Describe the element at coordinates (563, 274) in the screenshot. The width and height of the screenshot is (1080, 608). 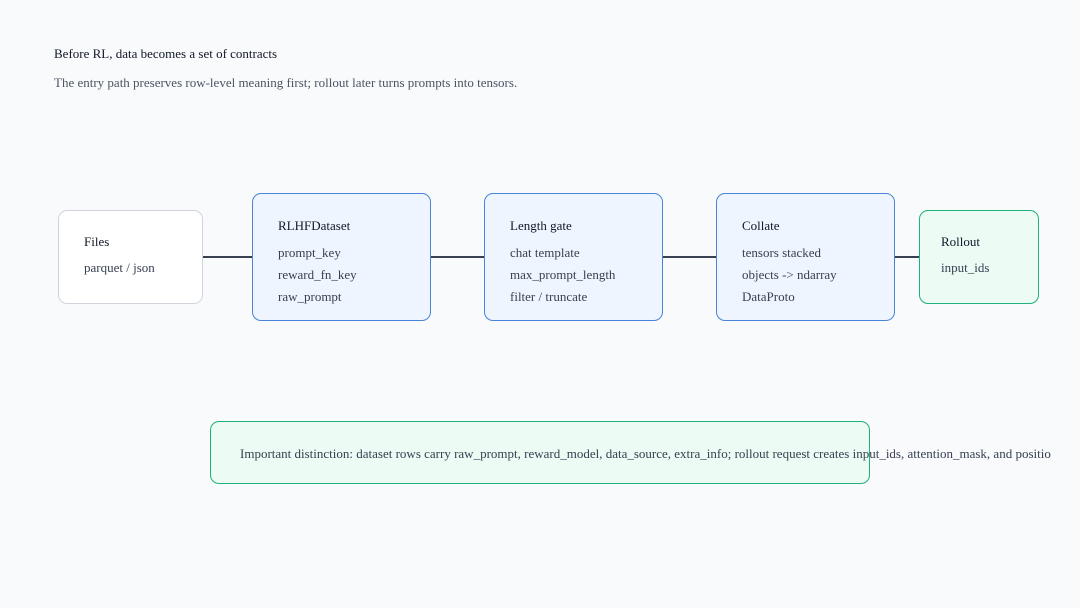
I see `node-length-gate-line: max_prompt_length` at that location.